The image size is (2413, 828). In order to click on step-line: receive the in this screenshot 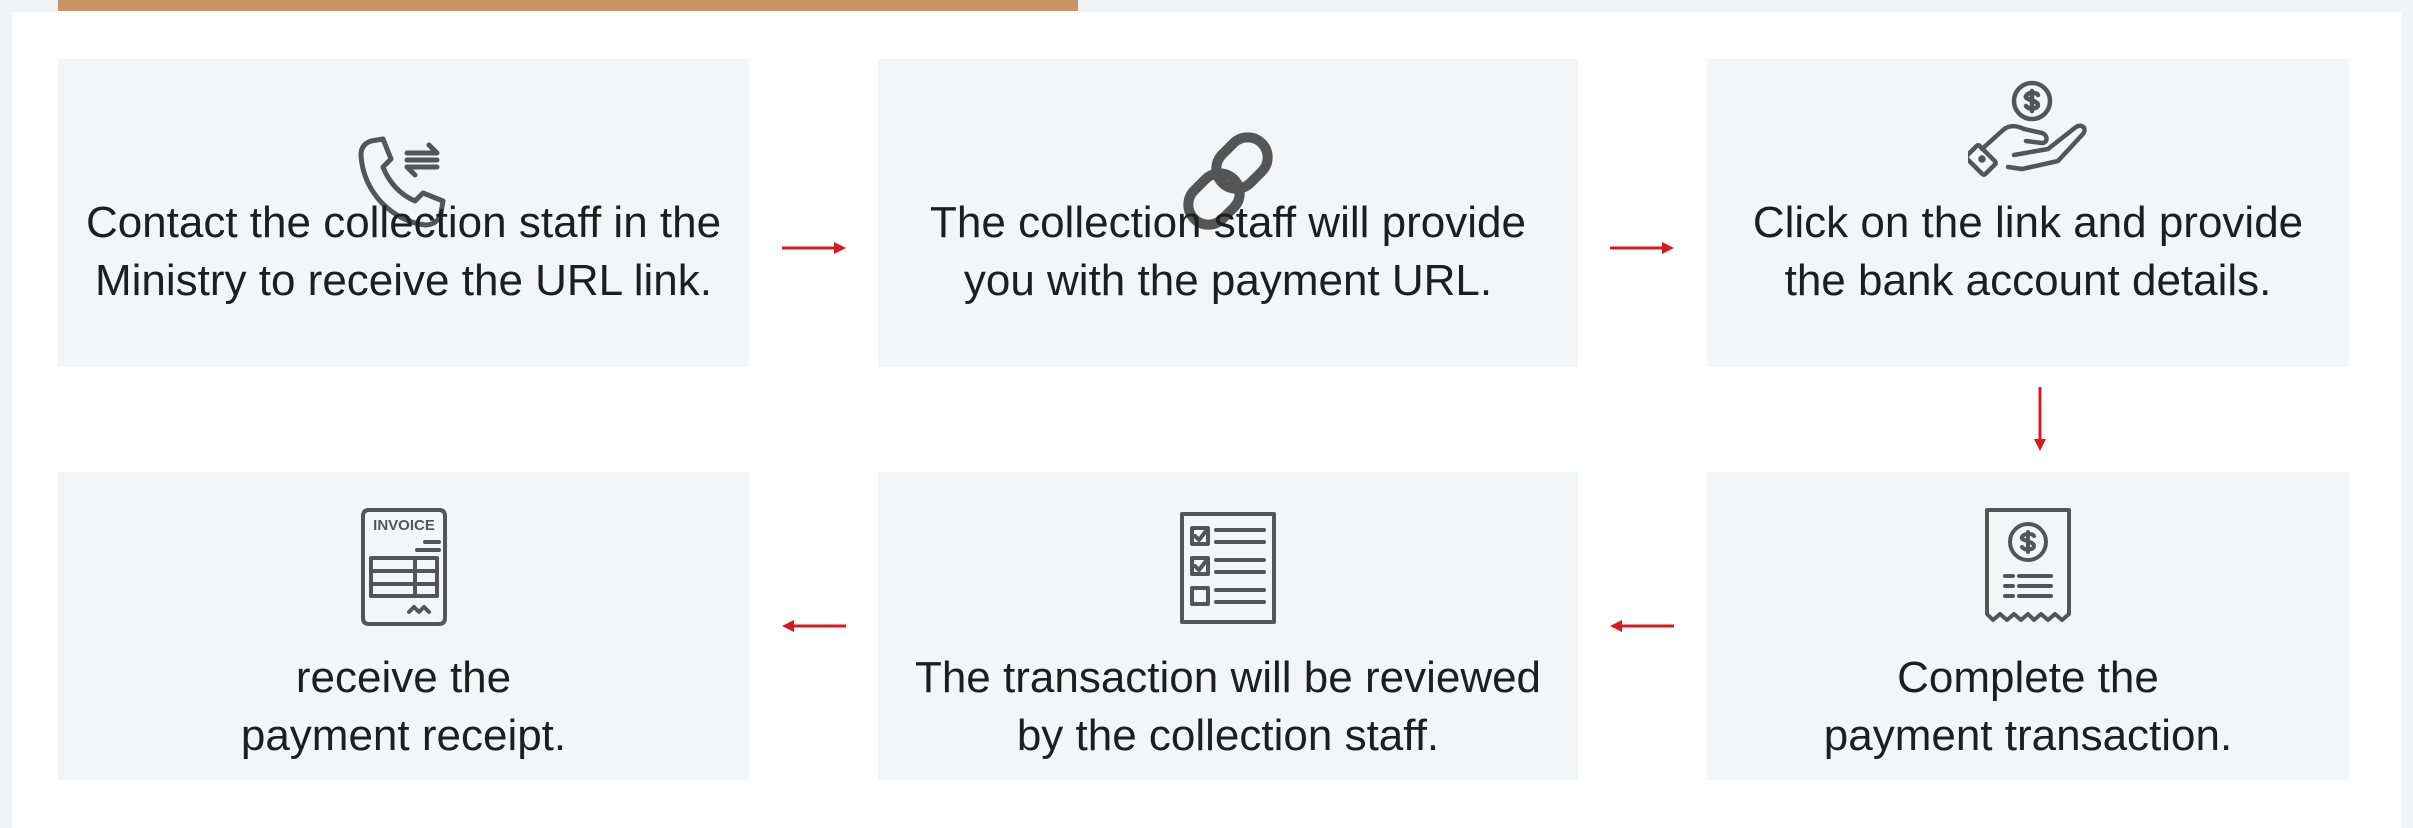, I will do `click(403, 677)`.